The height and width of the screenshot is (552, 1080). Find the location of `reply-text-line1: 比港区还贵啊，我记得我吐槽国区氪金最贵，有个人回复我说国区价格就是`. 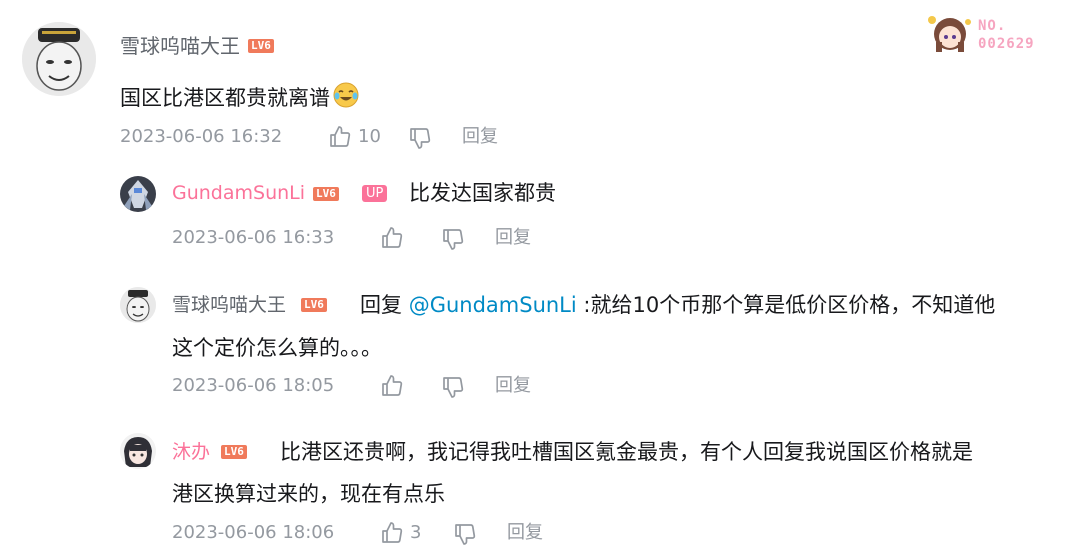

reply-text-line1: 比港区还贵啊，我记得我吐槽国区氪金最贵，有个人回复我说国区价格就是 is located at coordinates (626, 452).